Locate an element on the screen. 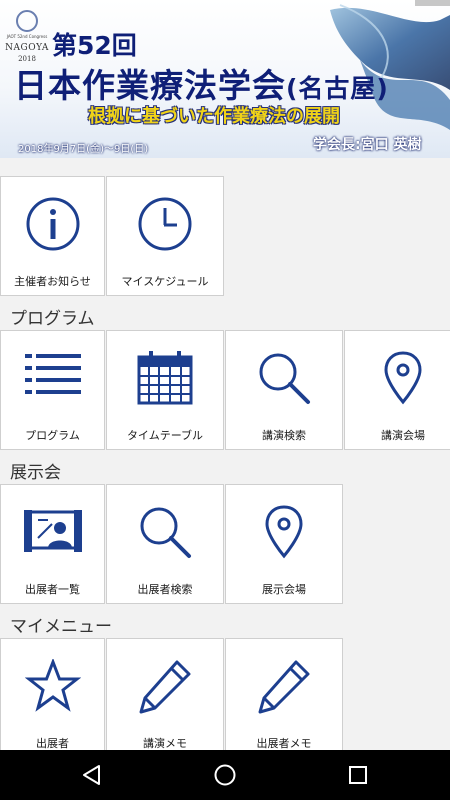 Image resolution: width=450 pixels, height=800 pixels. tile-lecture-search: 講演検索 is located at coordinates (284, 390).